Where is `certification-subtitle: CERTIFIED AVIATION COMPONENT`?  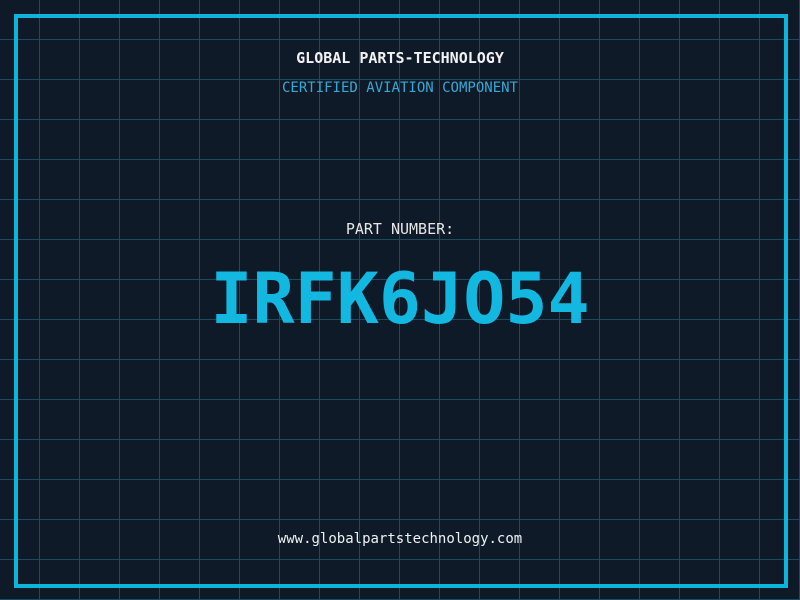
certification-subtitle: CERTIFIED AVIATION COMPONENT is located at coordinates (399, 88).